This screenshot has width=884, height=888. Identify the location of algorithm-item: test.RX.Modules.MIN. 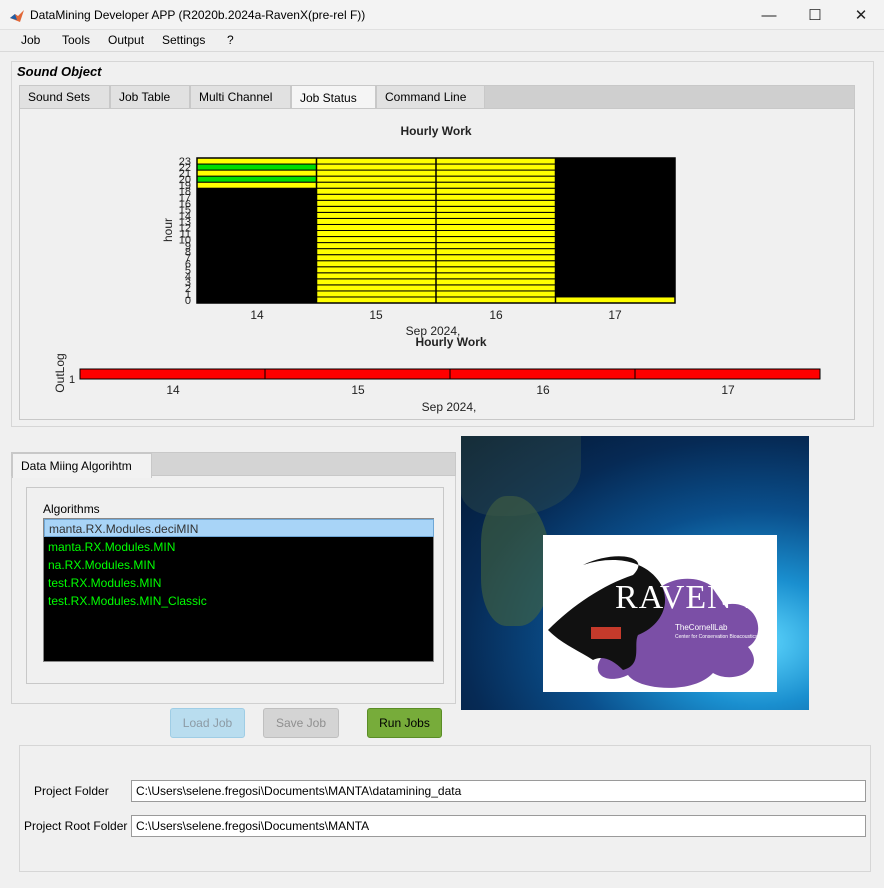
(239, 583).